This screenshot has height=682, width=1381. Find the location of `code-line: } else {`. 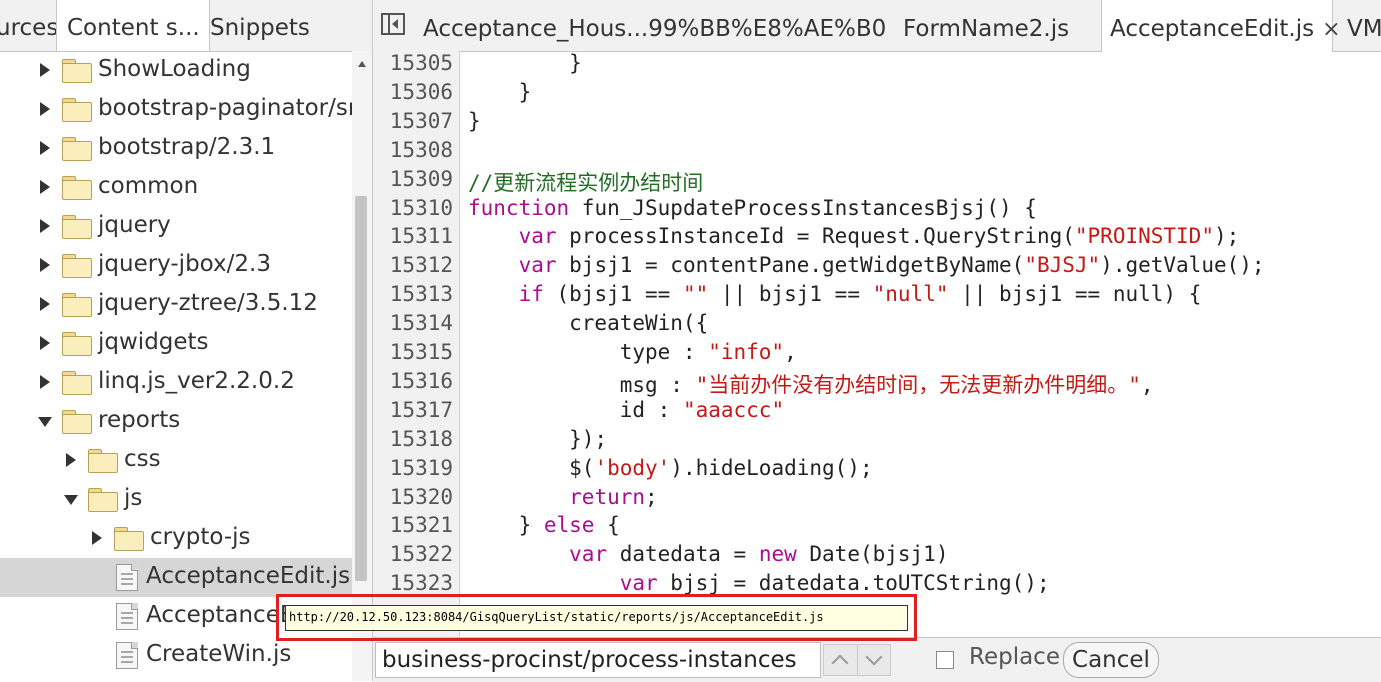

code-line: } else { is located at coordinates (544, 525).